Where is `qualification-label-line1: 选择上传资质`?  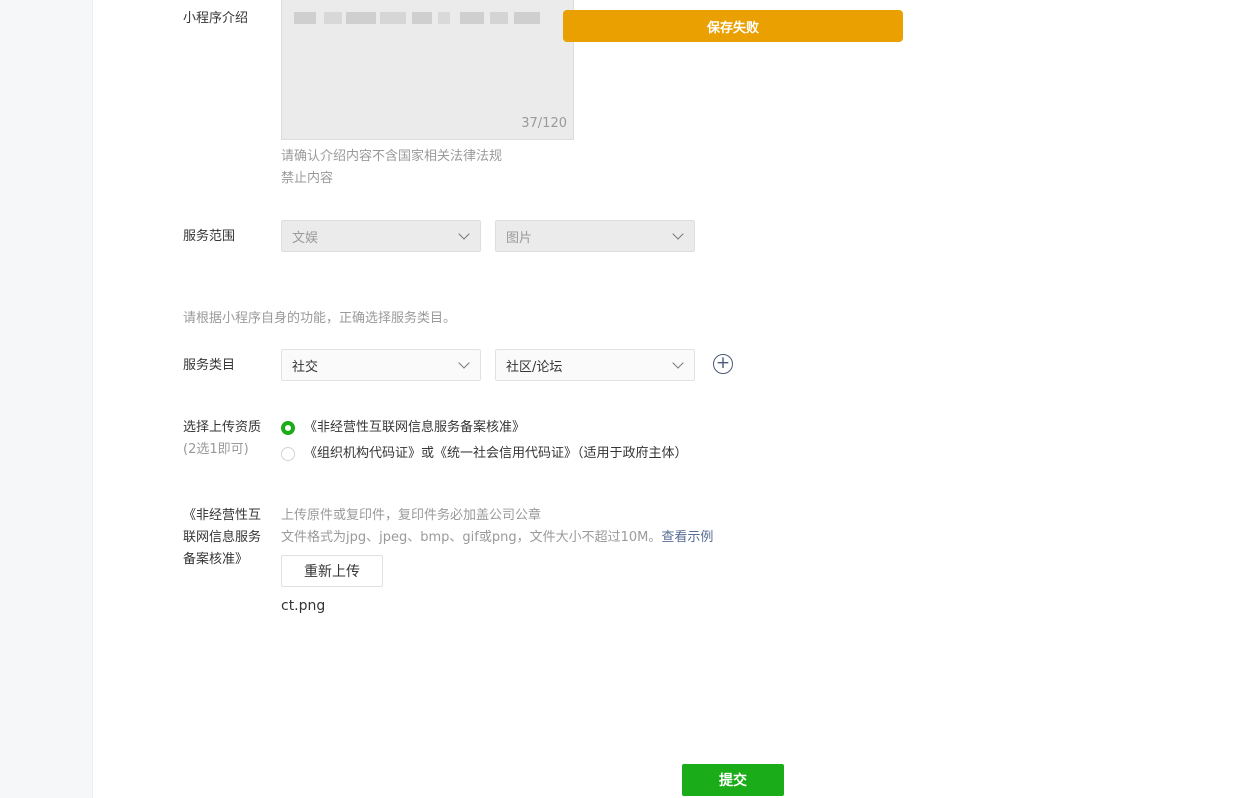
qualification-label-line1: 选择上传资质 is located at coordinates (222, 427).